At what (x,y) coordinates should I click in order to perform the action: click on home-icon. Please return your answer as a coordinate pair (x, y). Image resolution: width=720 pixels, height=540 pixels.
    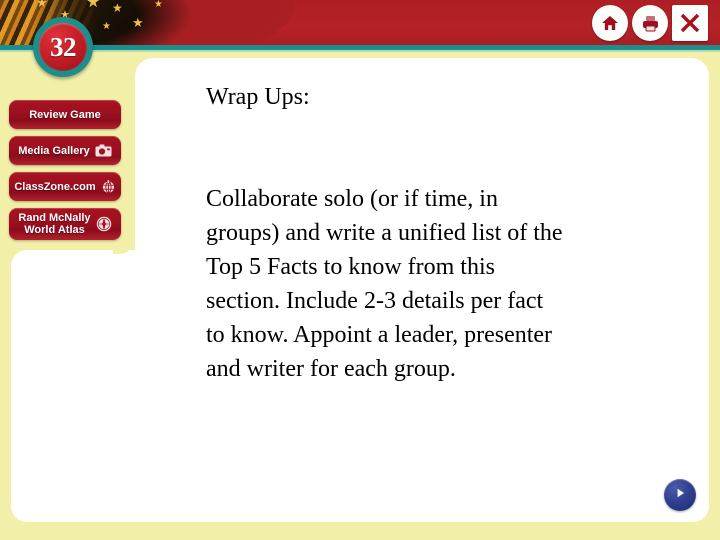
    Looking at the image, I should click on (610, 23).